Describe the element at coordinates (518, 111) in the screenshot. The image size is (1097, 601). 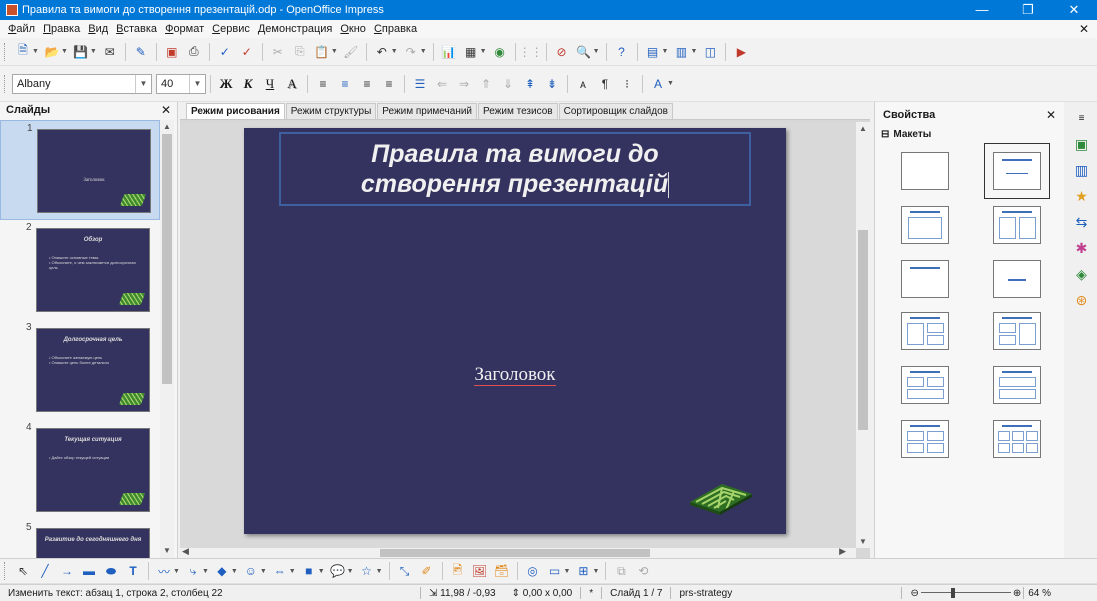
I see `tab-handout-view: Режим тезисов` at that location.